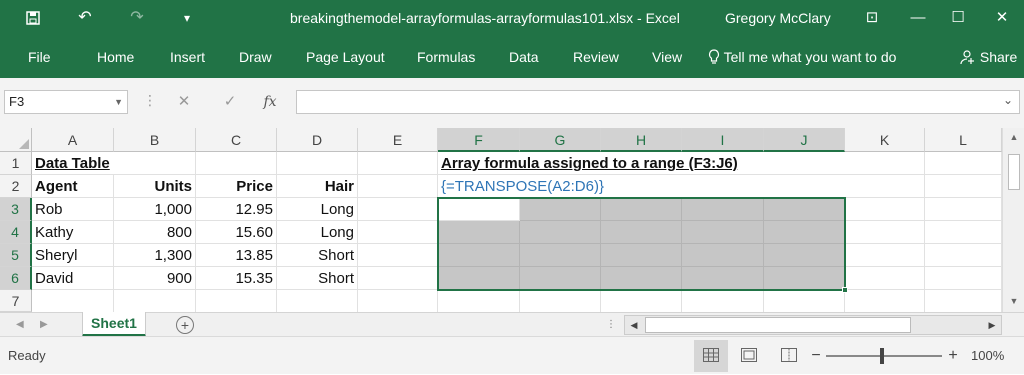  Describe the element at coordinates (963, 140) in the screenshot. I see `column-header-l: L` at that location.